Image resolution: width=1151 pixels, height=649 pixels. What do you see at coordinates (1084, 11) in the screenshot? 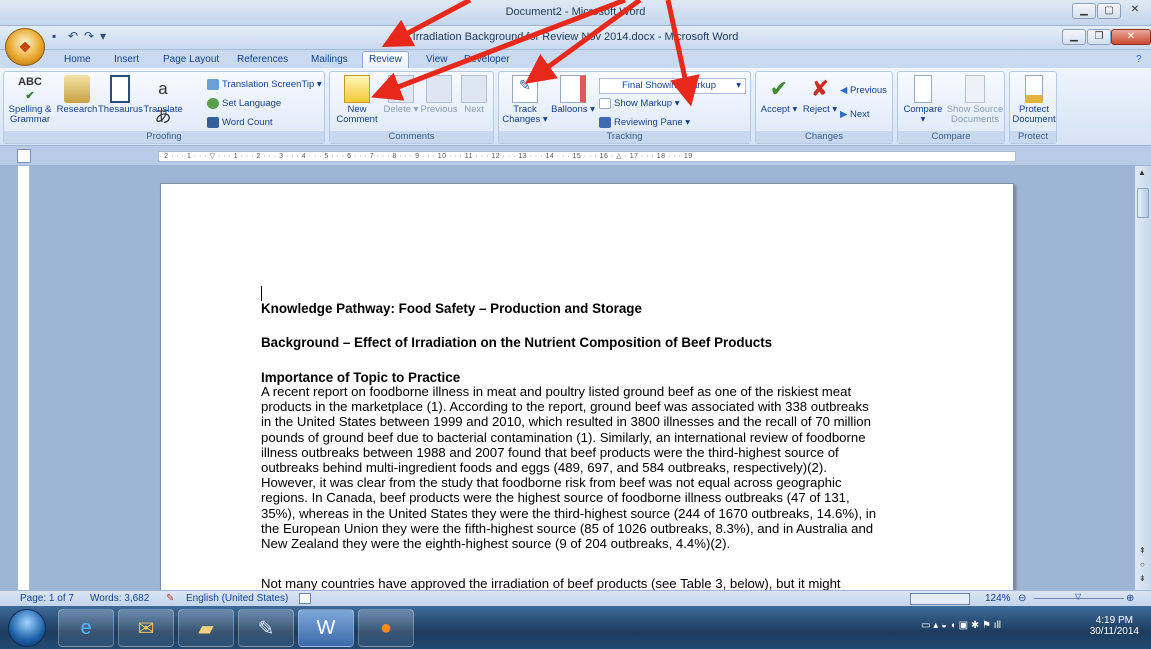
I see `minimize-icon: ▁` at bounding box center [1084, 11].